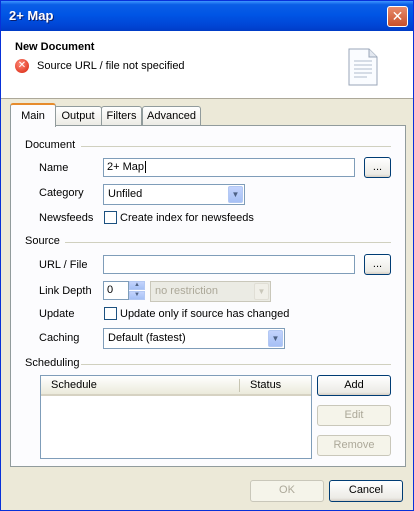  What do you see at coordinates (354, 385) in the screenshot?
I see `add-button: Add` at bounding box center [354, 385].